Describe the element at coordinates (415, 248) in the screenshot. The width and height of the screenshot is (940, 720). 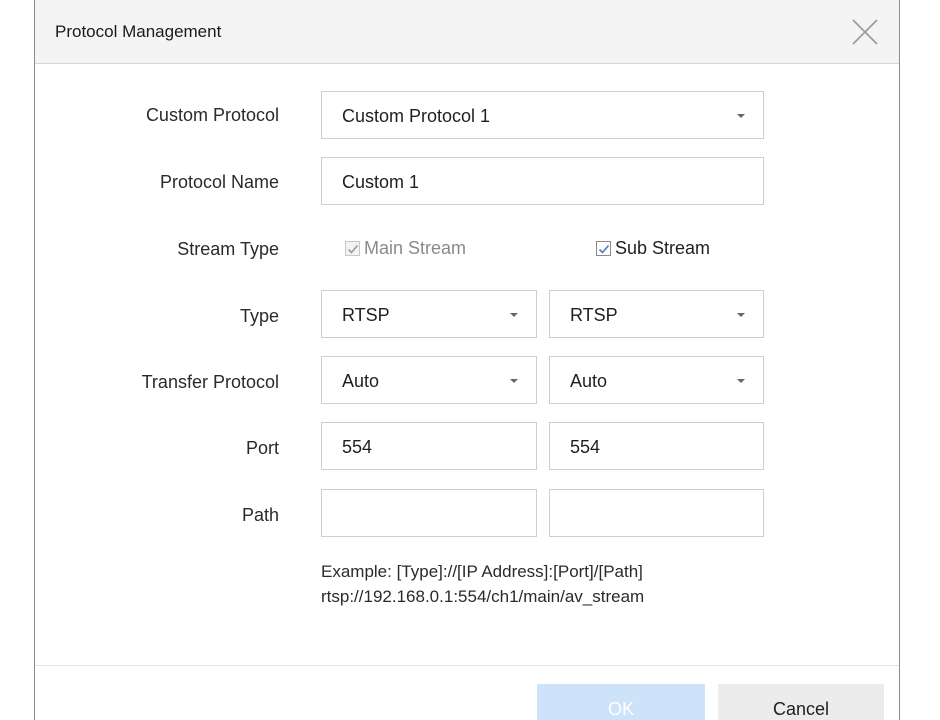
I see `main-stream-label: Main Stream` at that location.